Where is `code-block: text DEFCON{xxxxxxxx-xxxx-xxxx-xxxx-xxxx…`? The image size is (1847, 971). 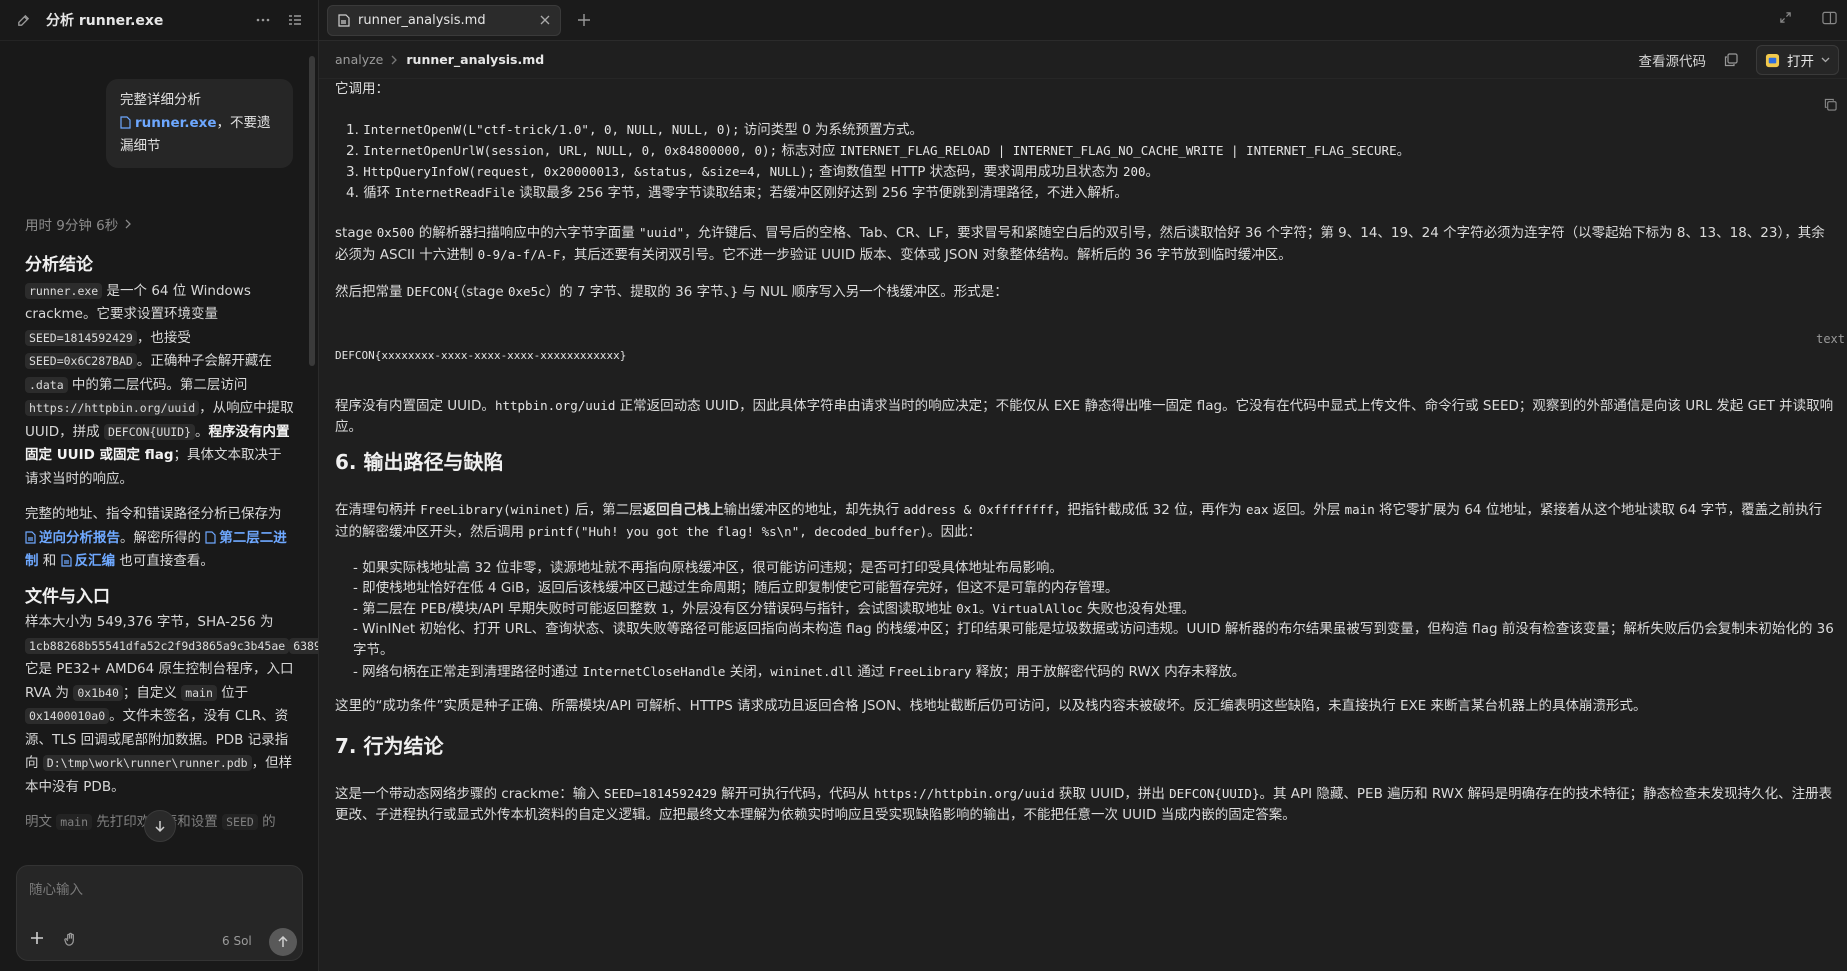
code-block: text DEFCON{xxxxxxxx-xxxx-xxxx-xxxx-xxxx… is located at coordinates (1090, 356).